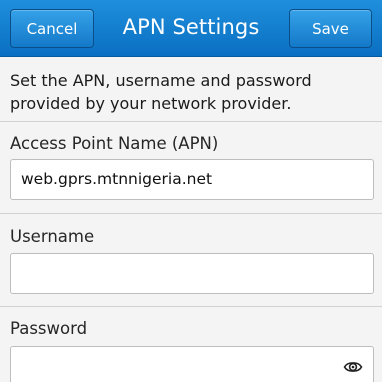  I want to click on eye-icon, so click(353, 367).